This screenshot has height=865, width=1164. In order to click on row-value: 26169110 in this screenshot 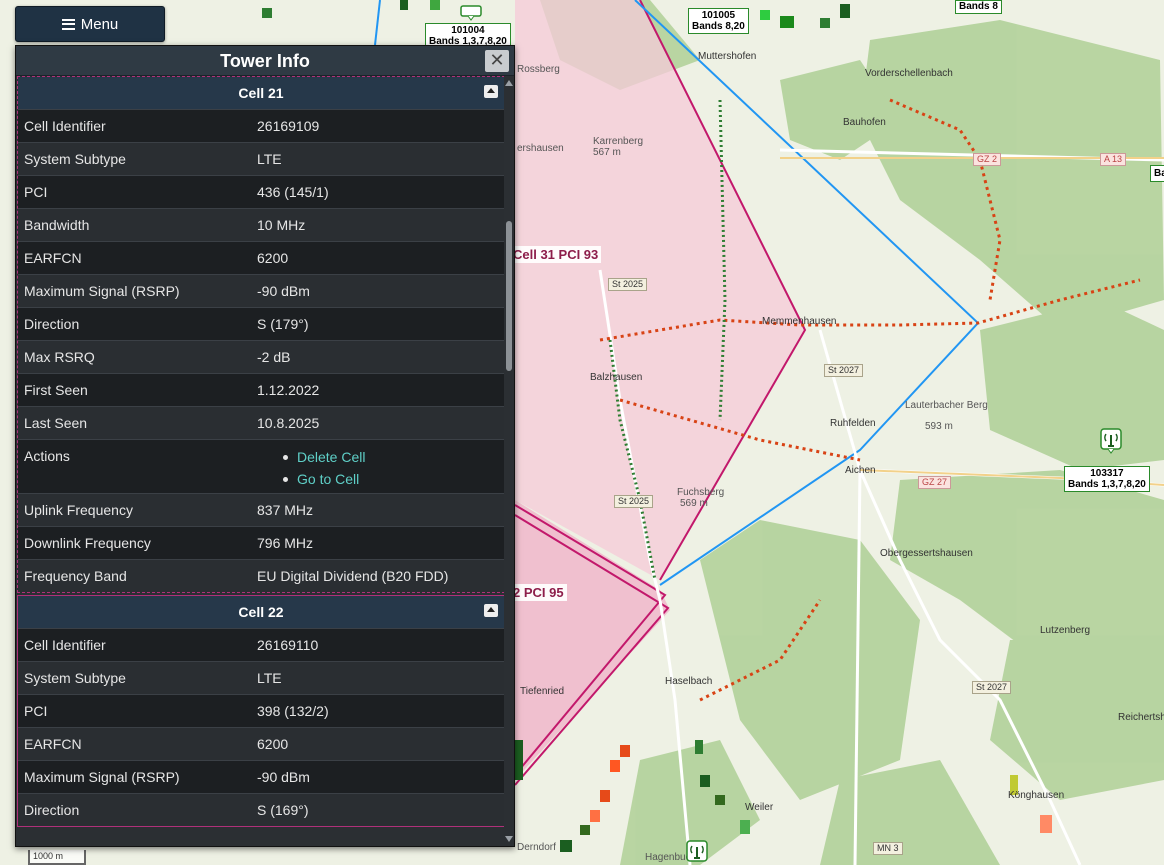, I will do `click(288, 645)`.